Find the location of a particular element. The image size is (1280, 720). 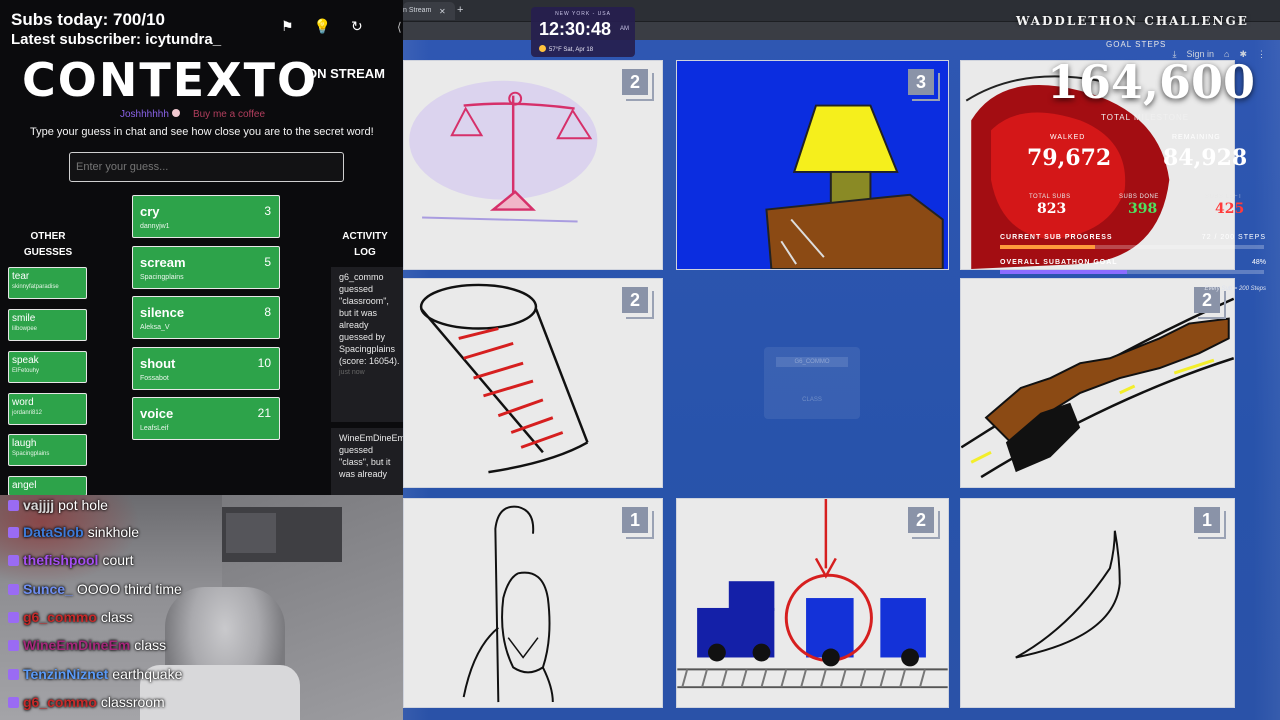

drawing-tile-crack: 2 is located at coordinates (1097, 383).